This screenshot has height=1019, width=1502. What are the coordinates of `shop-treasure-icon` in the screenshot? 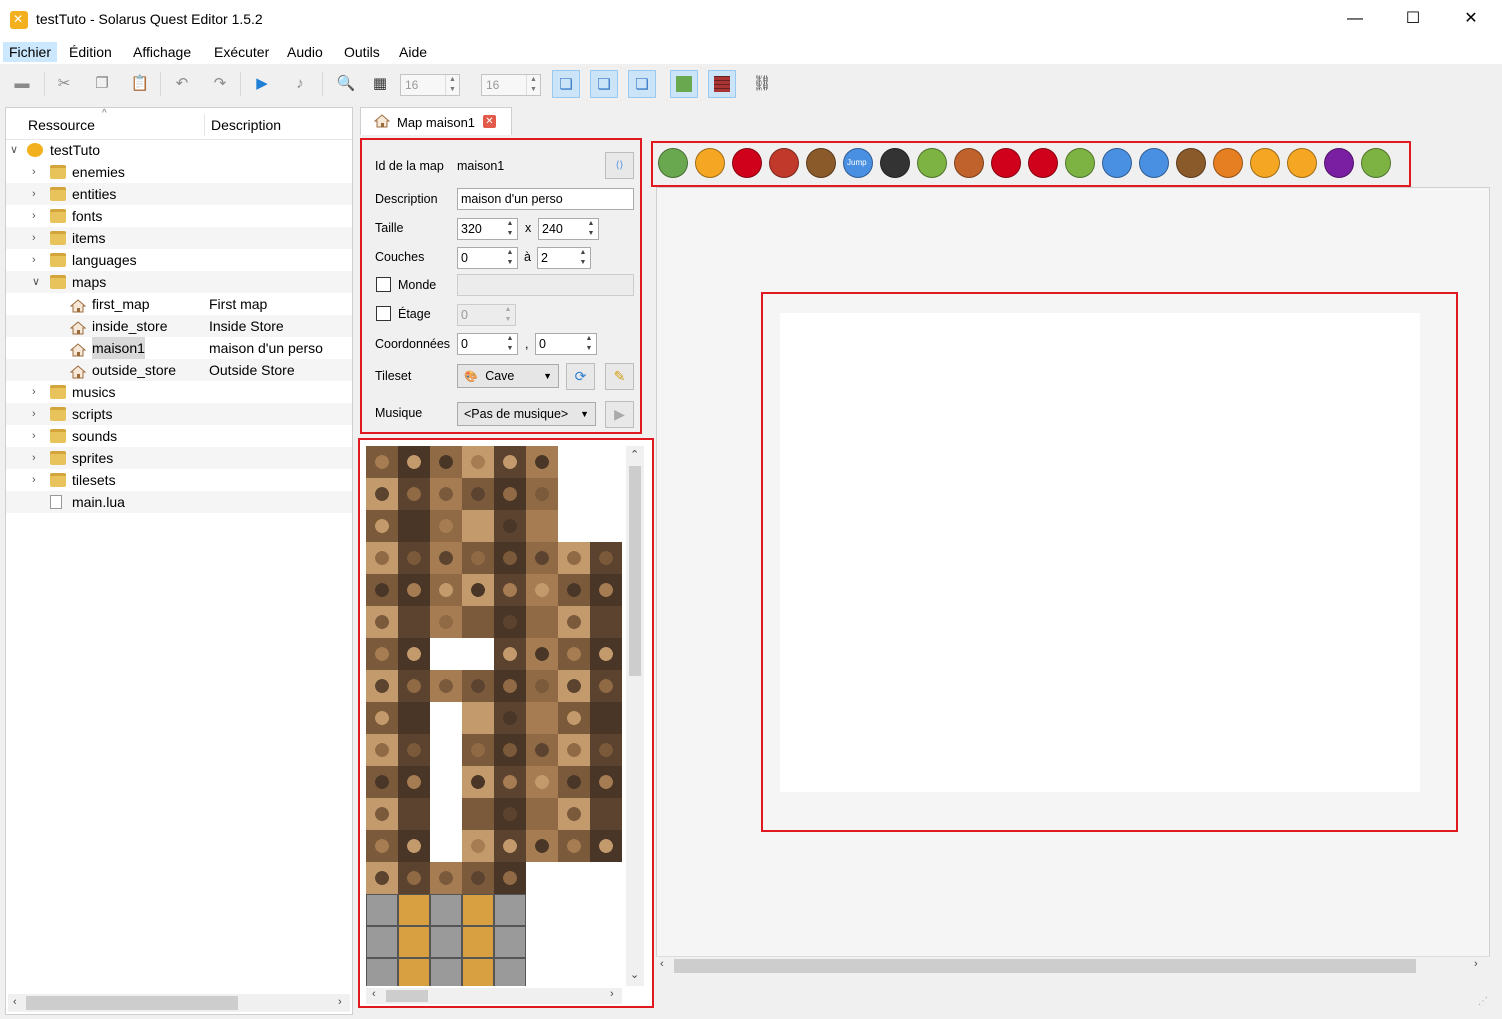 It's located at (1191, 163).